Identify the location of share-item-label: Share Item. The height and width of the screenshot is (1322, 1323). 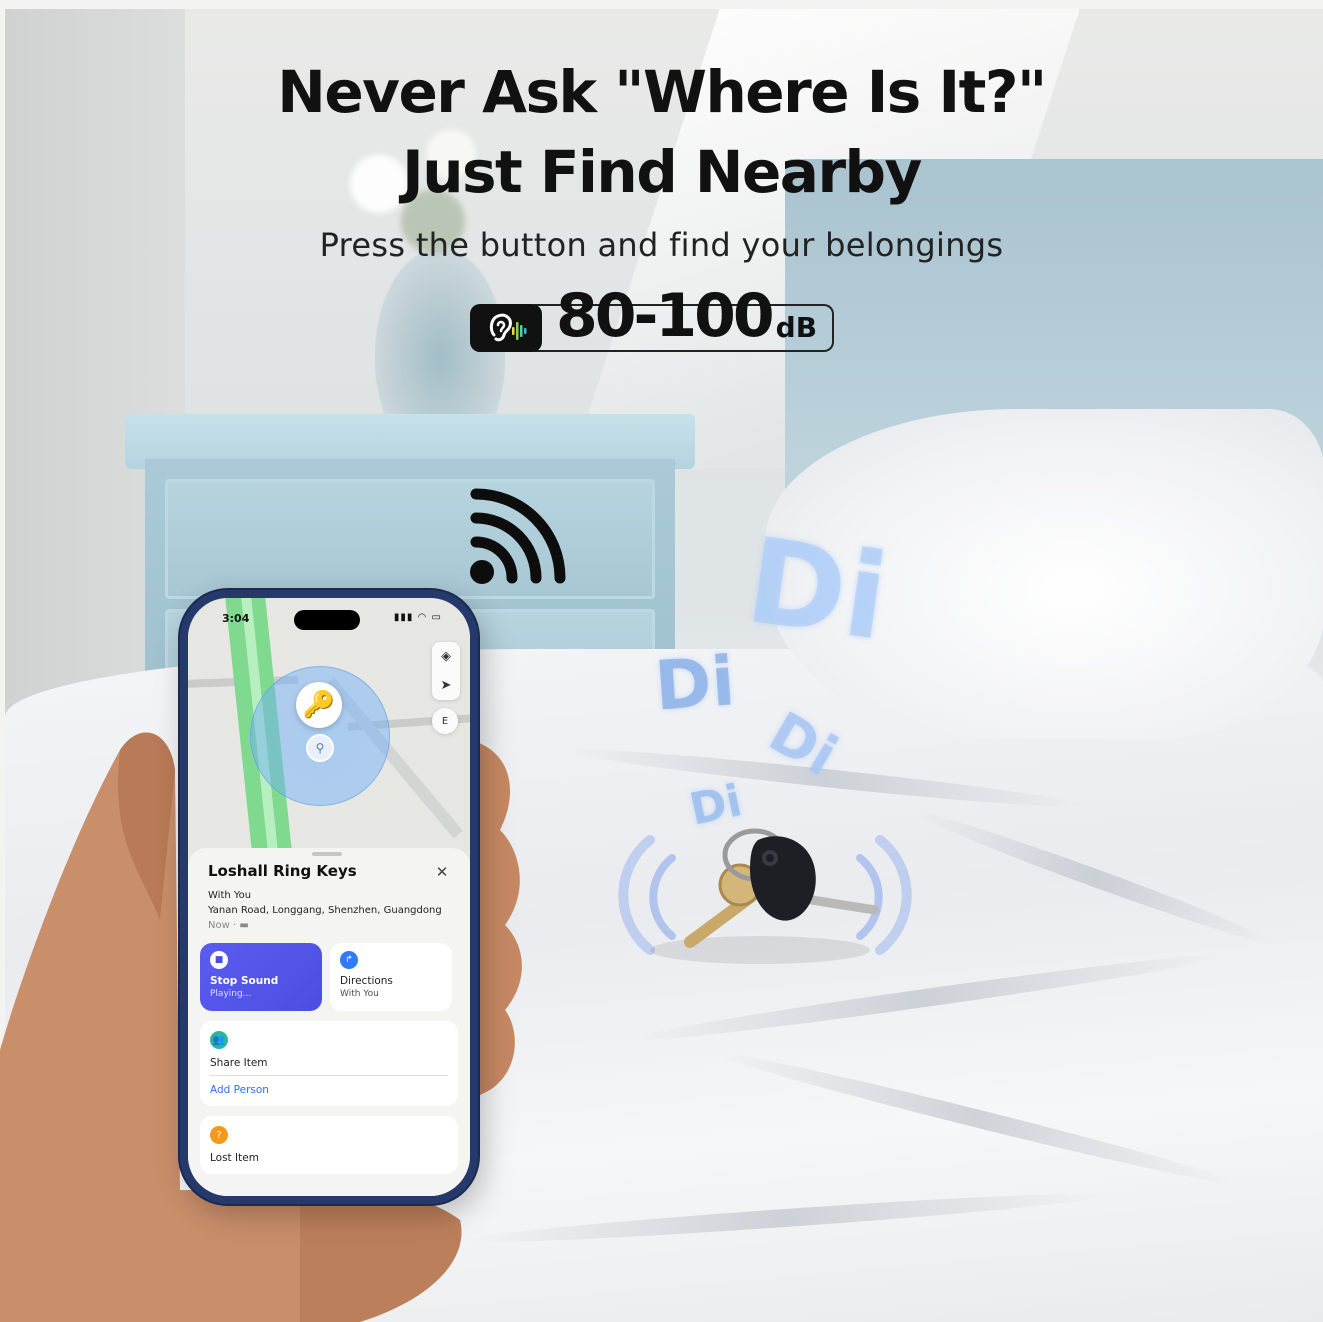
(329, 1063).